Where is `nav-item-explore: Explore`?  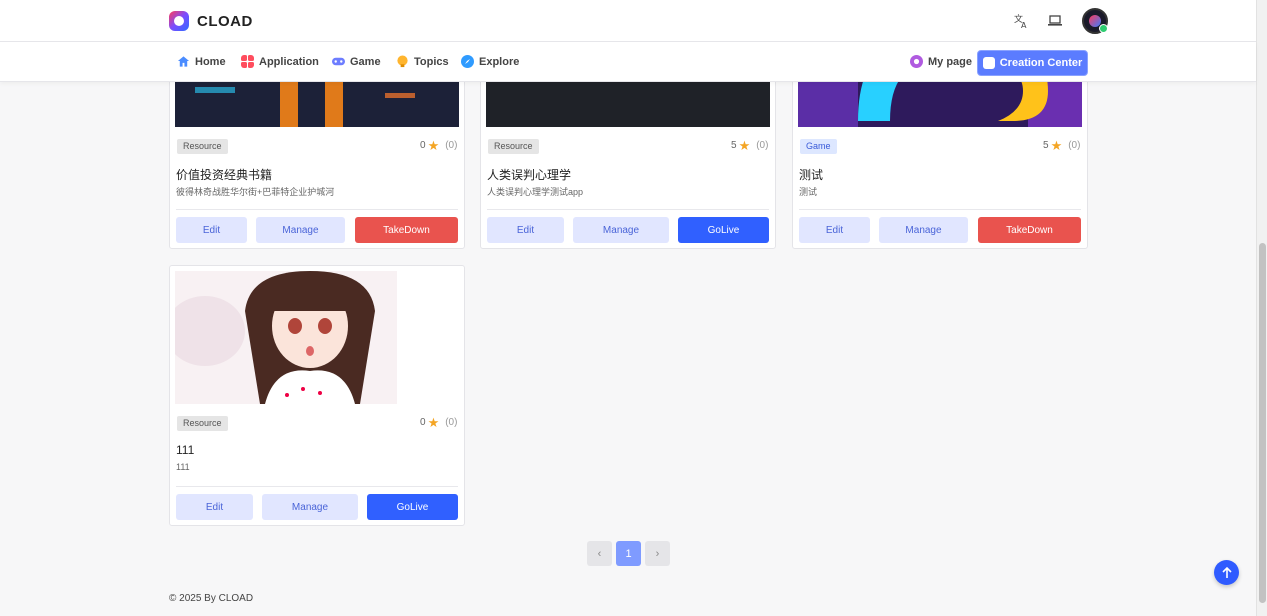 nav-item-explore: Explore is located at coordinates (490, 61).